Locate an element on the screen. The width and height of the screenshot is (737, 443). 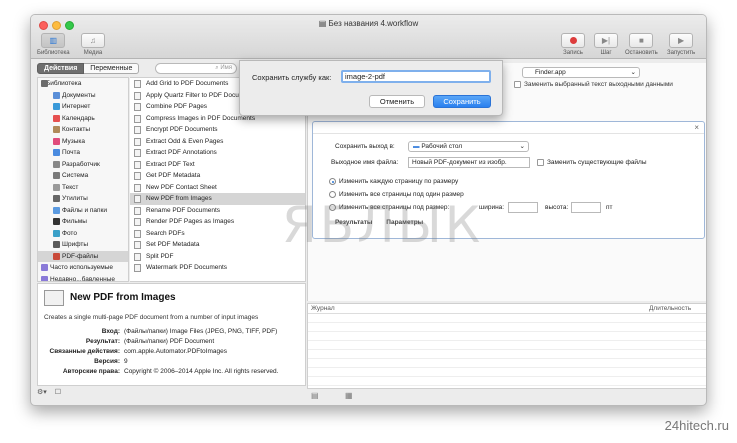
tree-item: Календарь is located at coordinates (83, 119).